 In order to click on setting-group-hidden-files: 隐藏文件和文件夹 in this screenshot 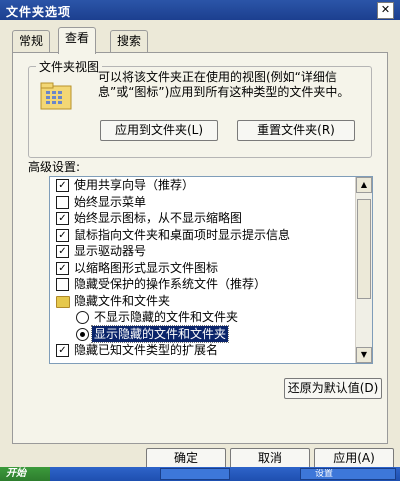, I will do `click(200, 301)`.